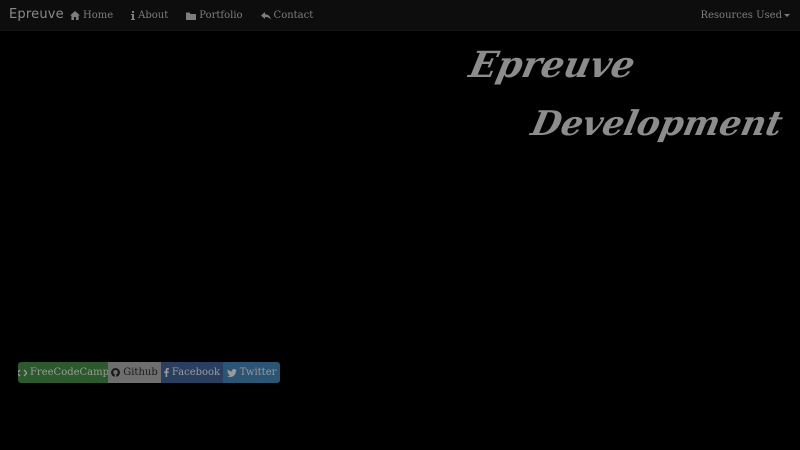 The image size is (800, 450). What do you see at coordinates (133, 15) in the screenshot?
I see `info-icon` at bounding box center [133, 15].